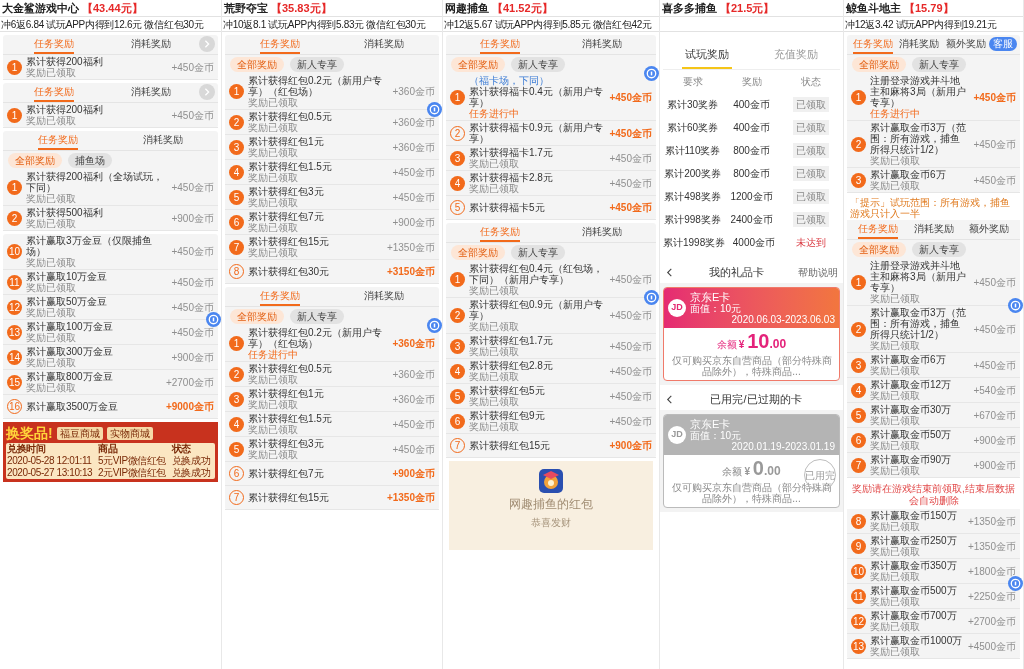 This screenshot has width=1024, height=669. Describe the element at coordinates (994, 415) in the screenshot. I see `reward-amount: +670金币` at that location.